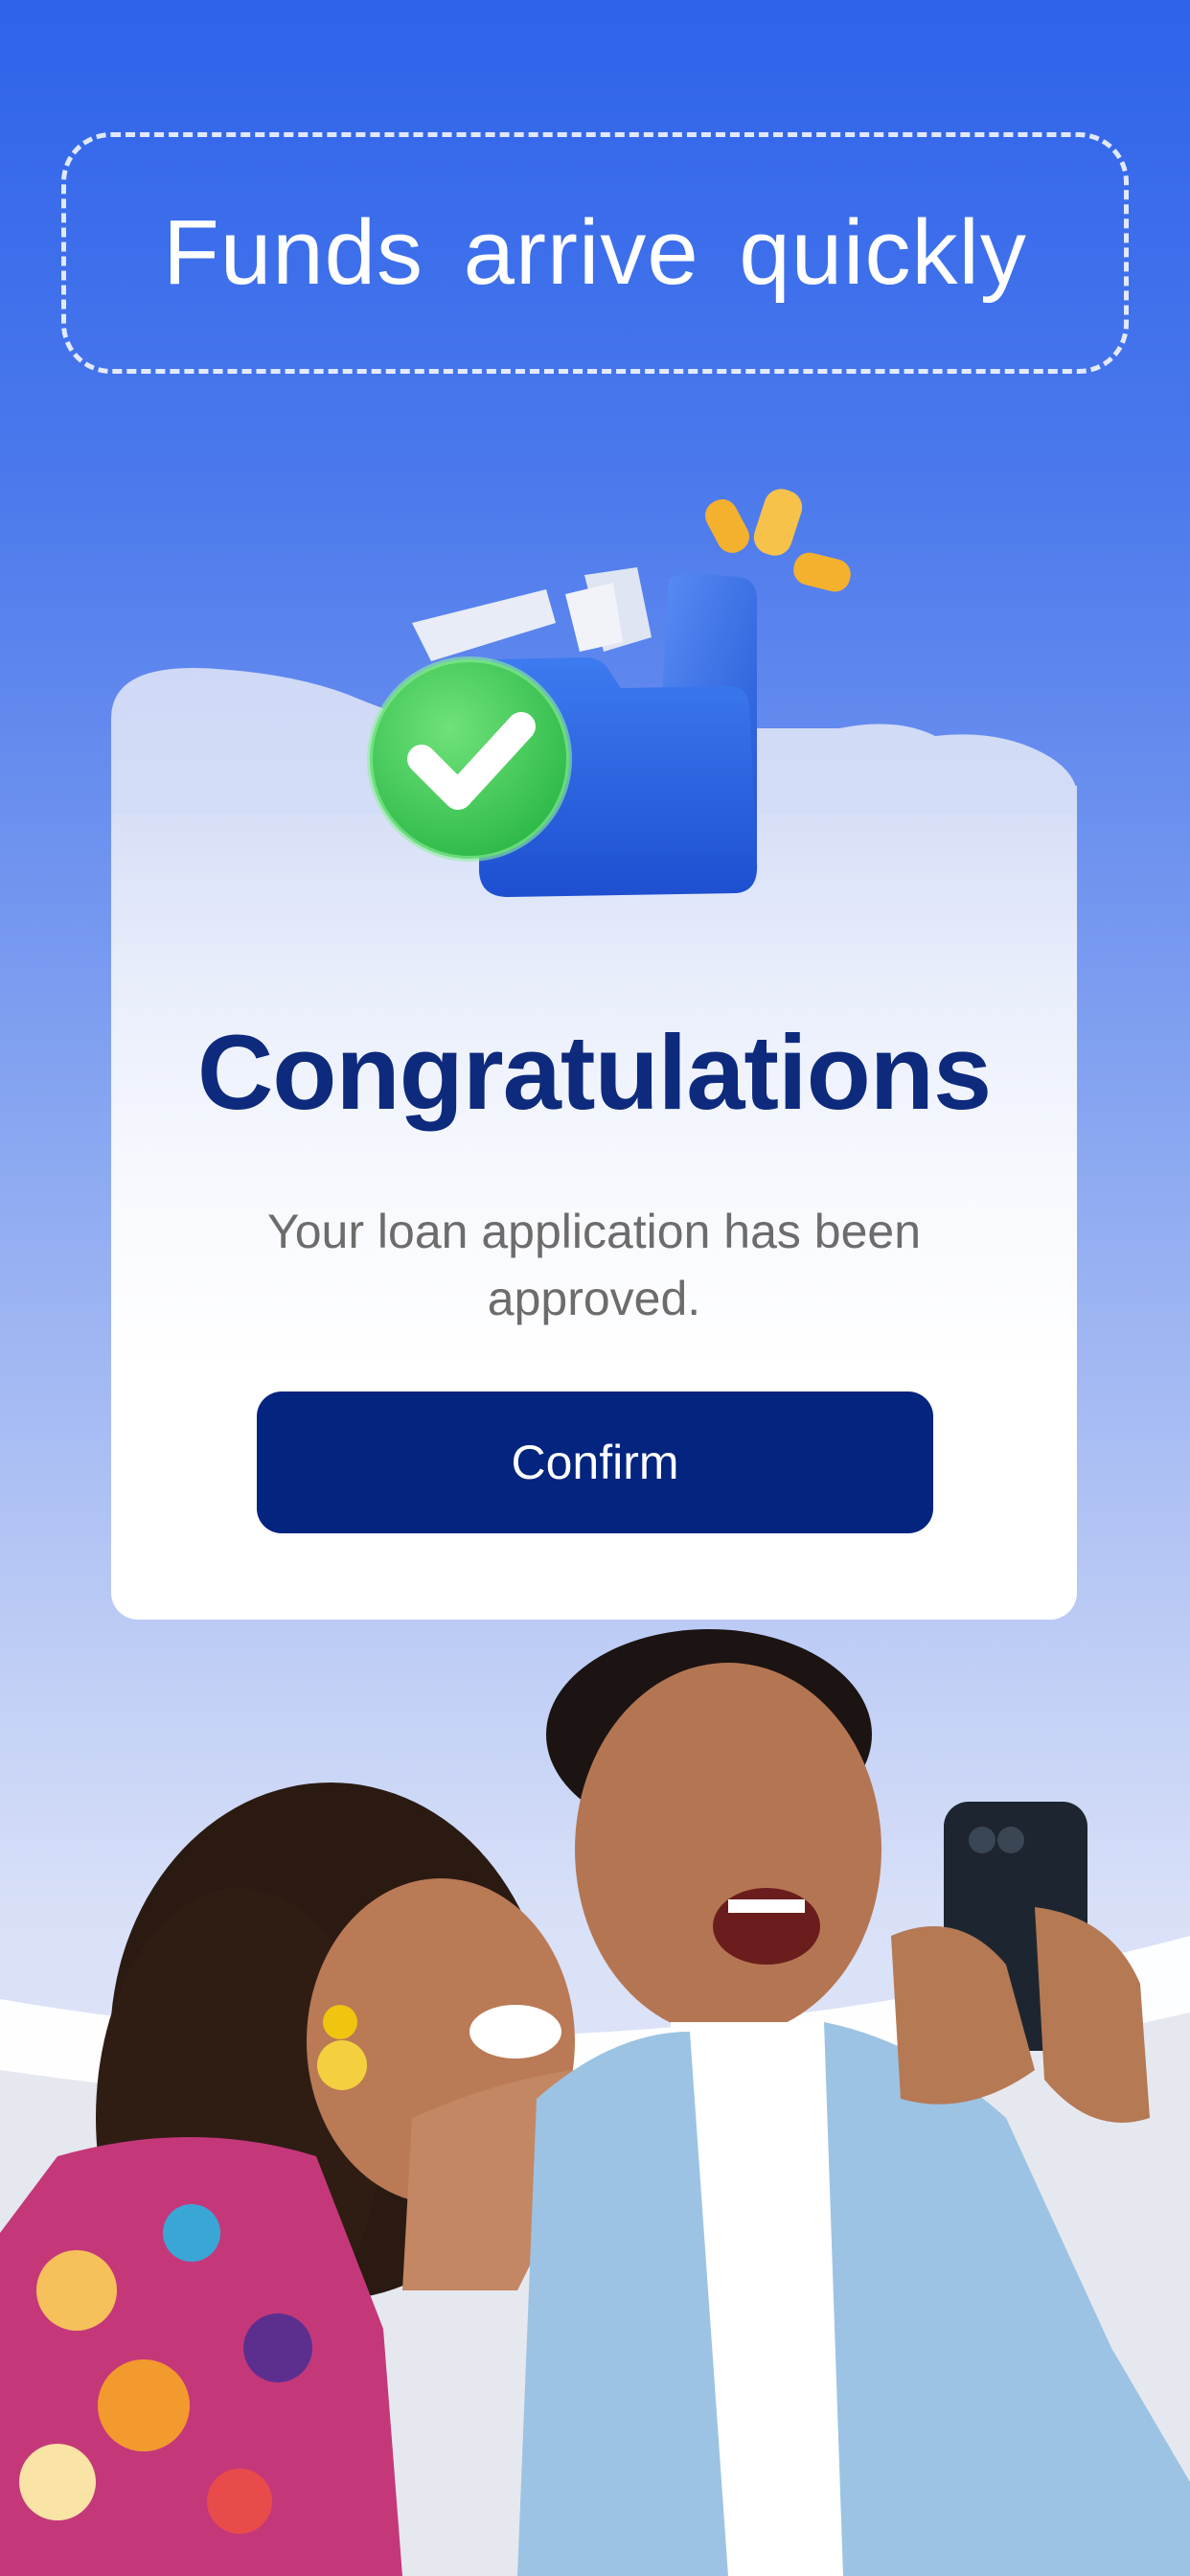 The width and height of the screenshot is (1190, 2576). What do you see at coordinates (595, 1462) in the screenshot?
I see `confirm-button: Confirm` at bounding box center [595, 1462].